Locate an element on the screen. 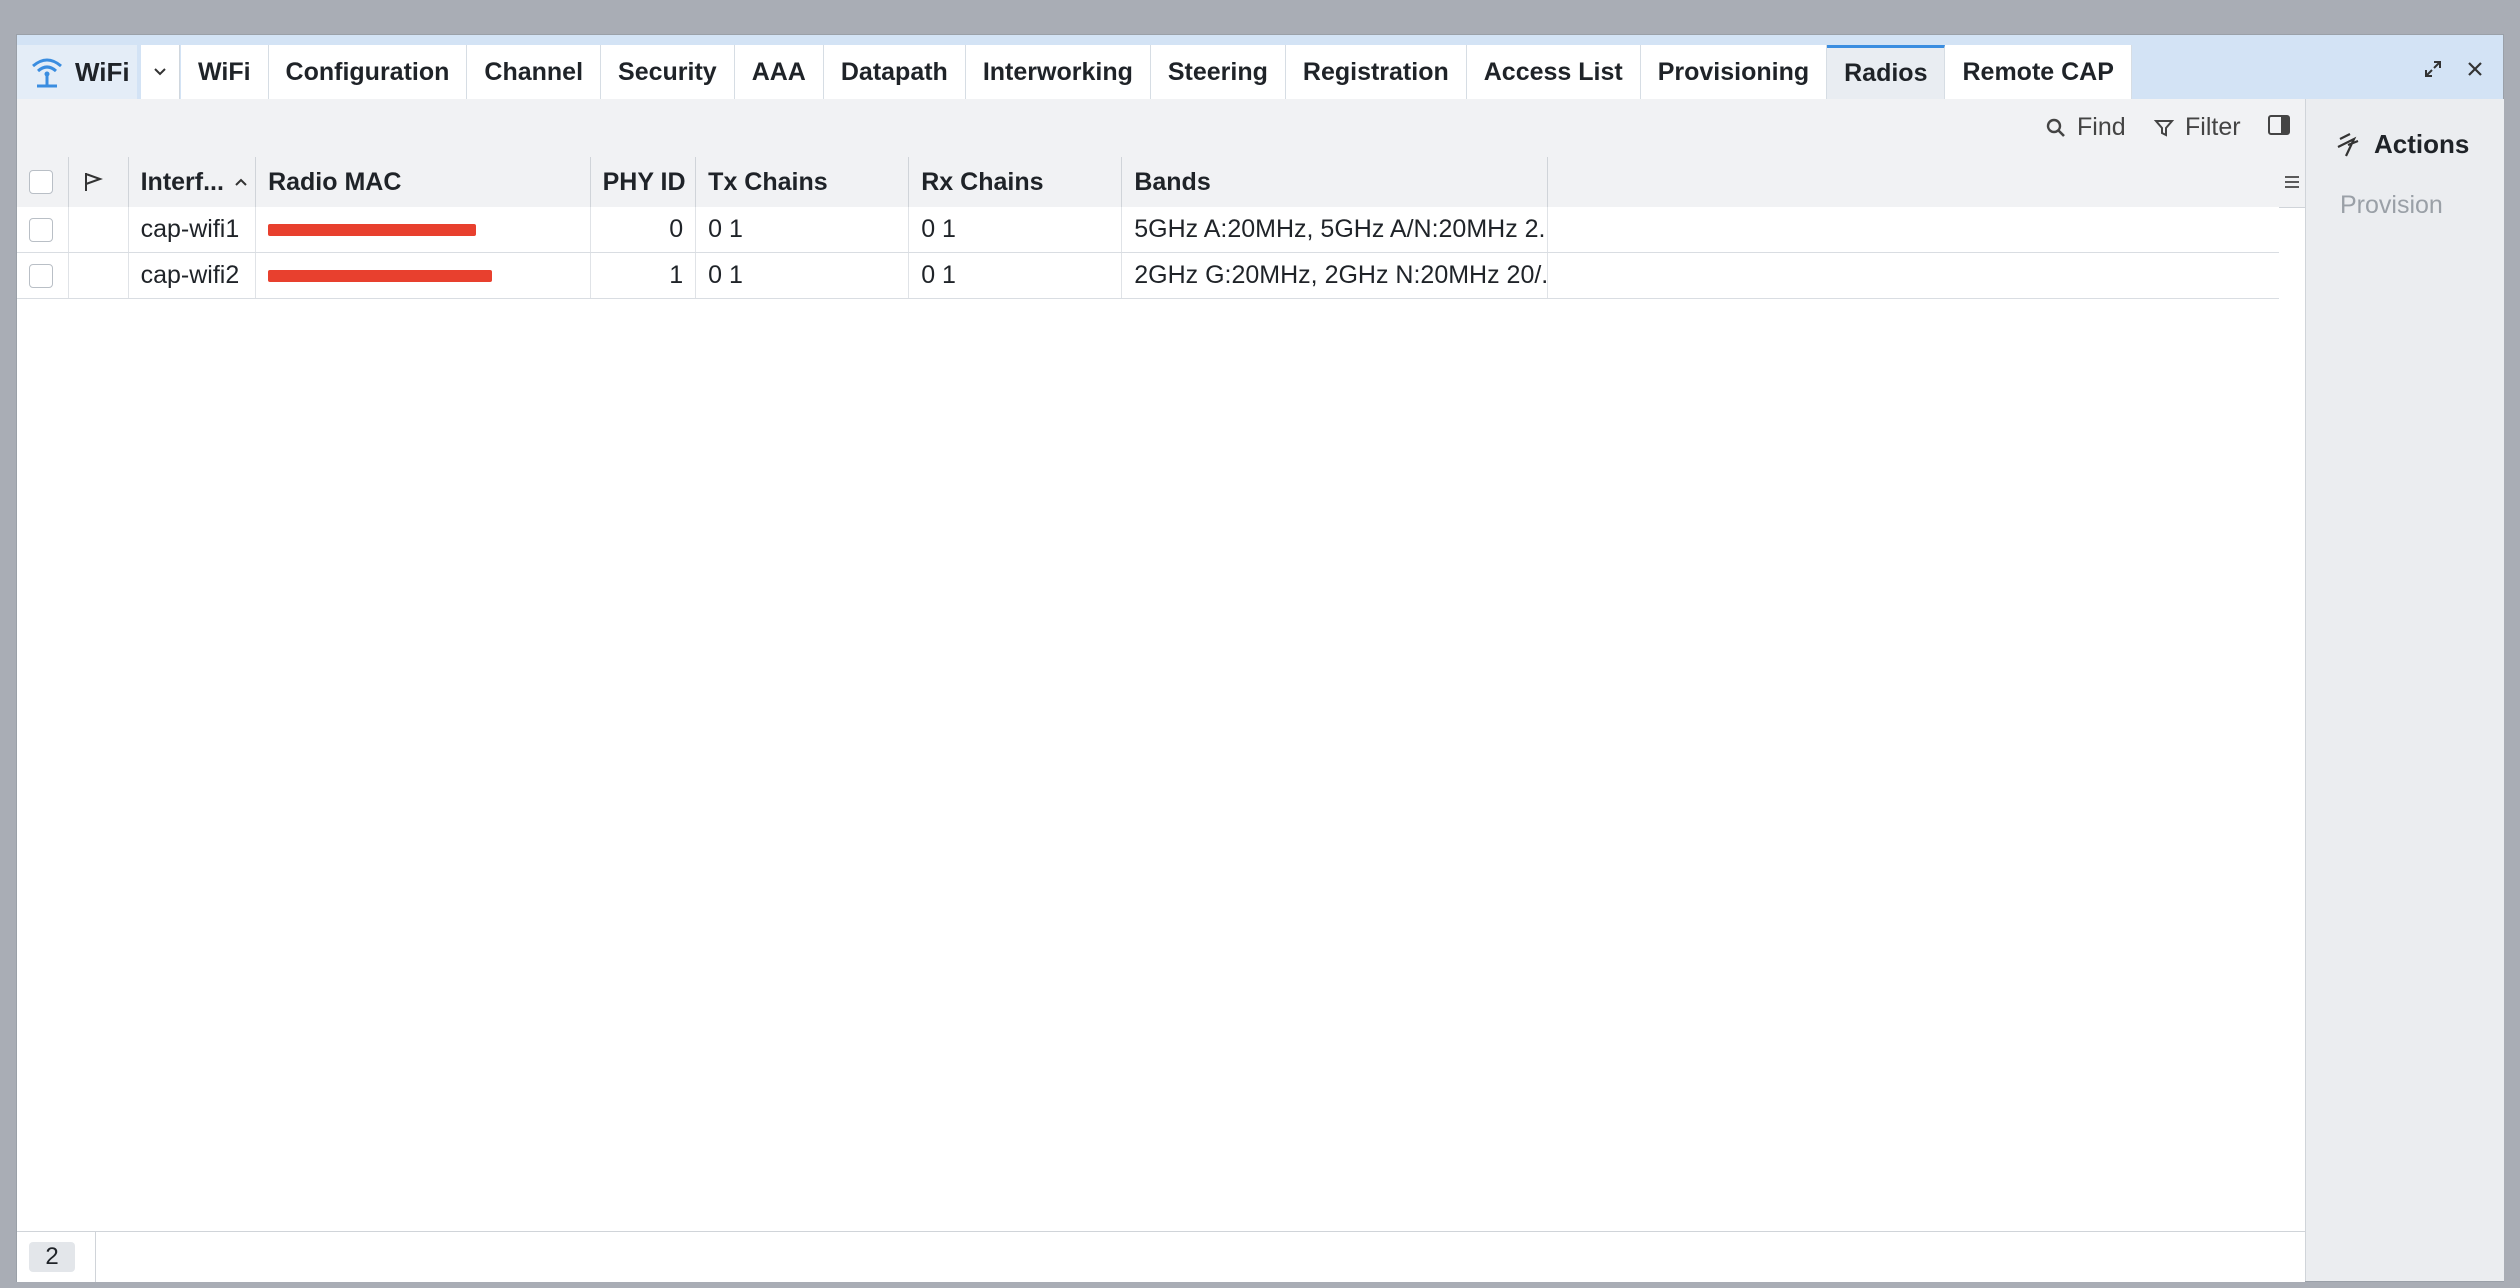  app-title: WiFi is located at coordinates (77, 72).